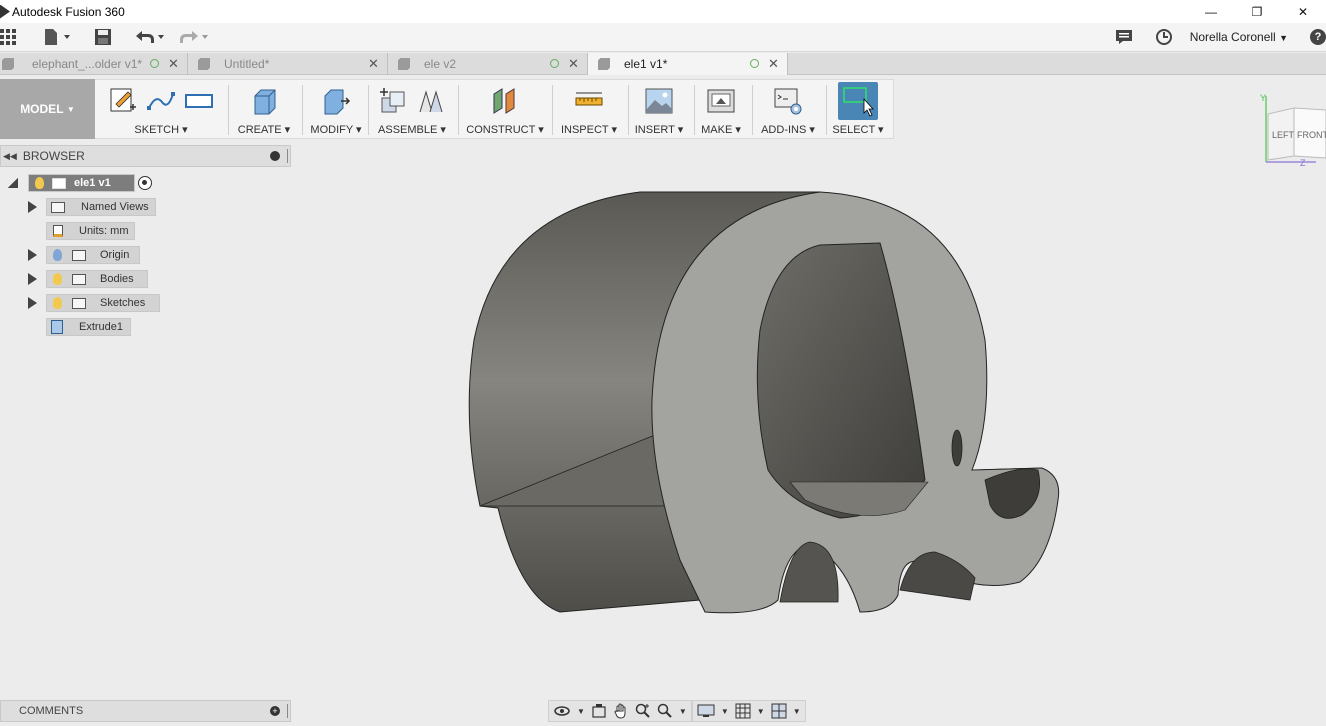 The image size is (1326, 726). Describe the element at coordinates (505, 101) in the screenshot. I see `offset-plane-icon` at that location.